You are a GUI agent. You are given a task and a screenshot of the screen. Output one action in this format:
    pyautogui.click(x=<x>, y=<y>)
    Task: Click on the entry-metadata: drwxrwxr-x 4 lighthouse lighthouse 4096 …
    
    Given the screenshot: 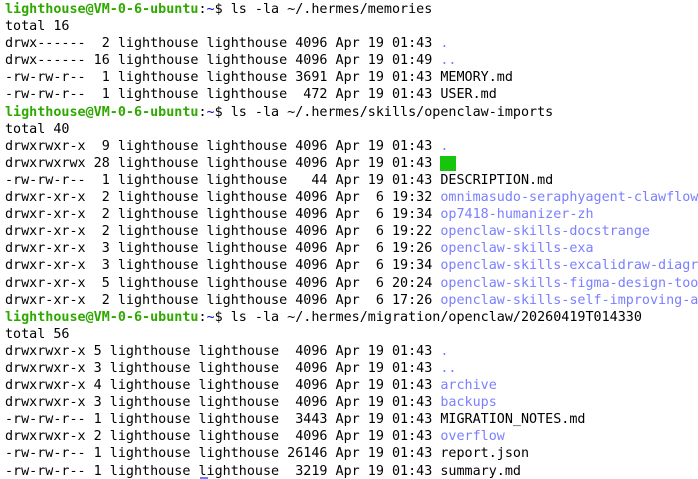 What is the action you would take?
    pyautogui.click(x=223, y=386)
    